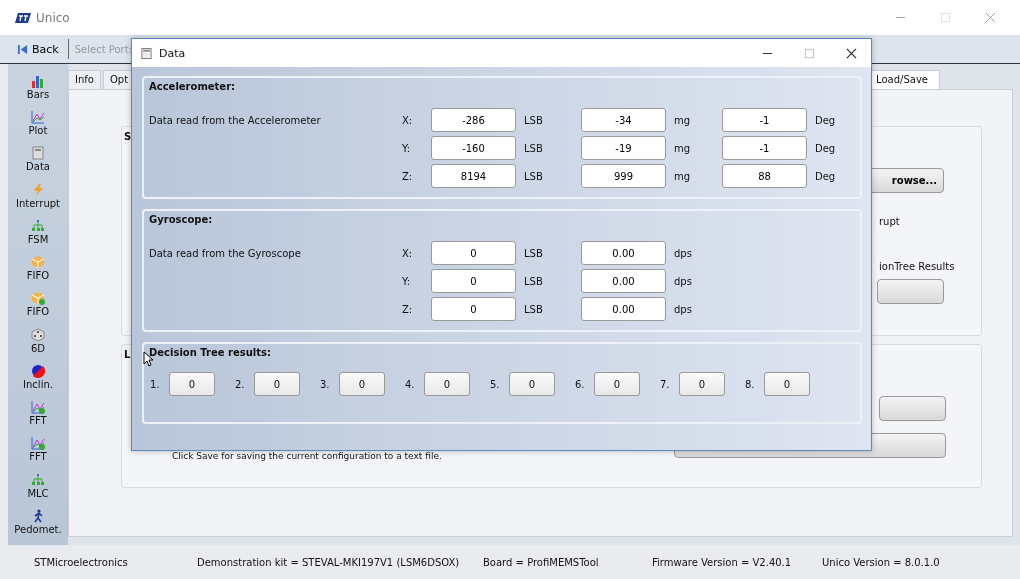 Image resolution: width=1020 pixels, height=579 pixels. What do you see at coordinates (38, 262) in the screenshot?
I see `cube-icon` at bounding box center [38, 262].